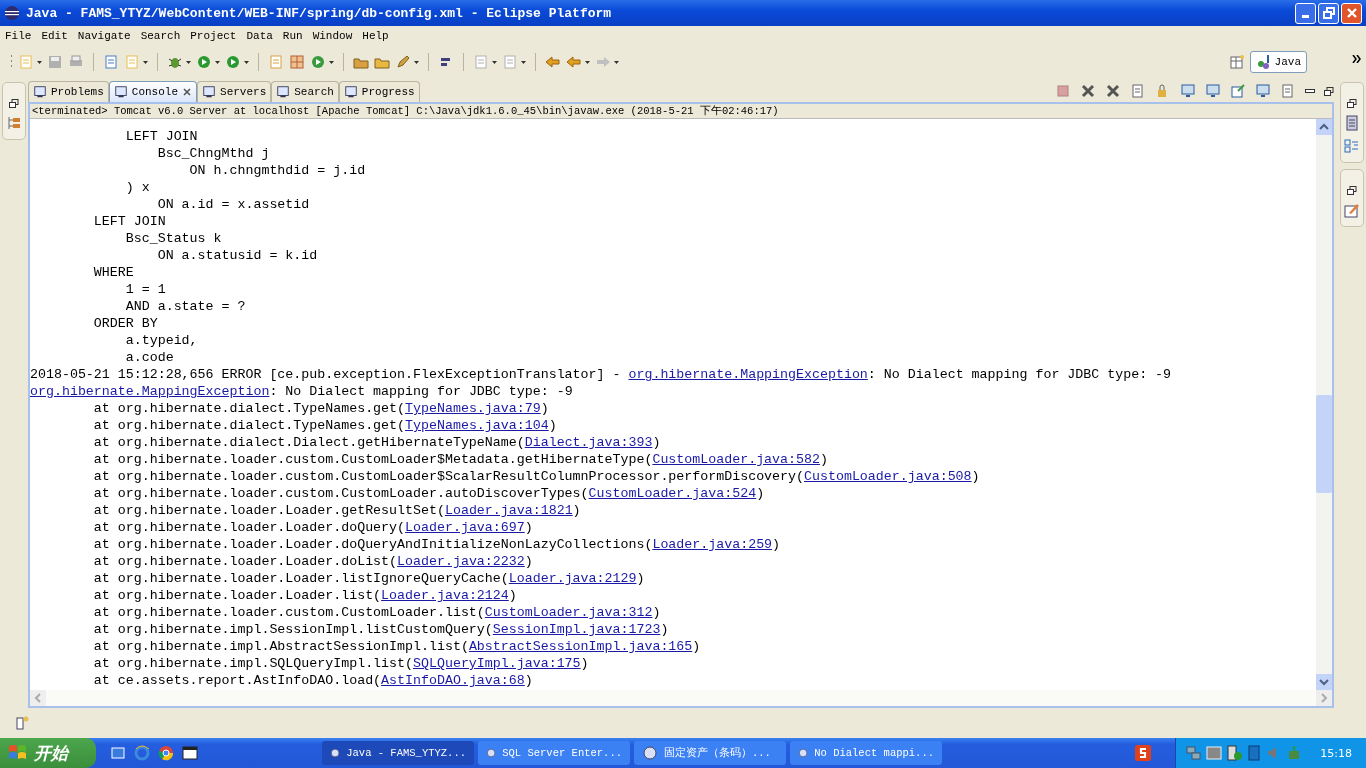 This screenshot has height=768, width=1366. Describe the element at coordinates (403, 62) in the screenshot. I see `pen-icon` at that location.